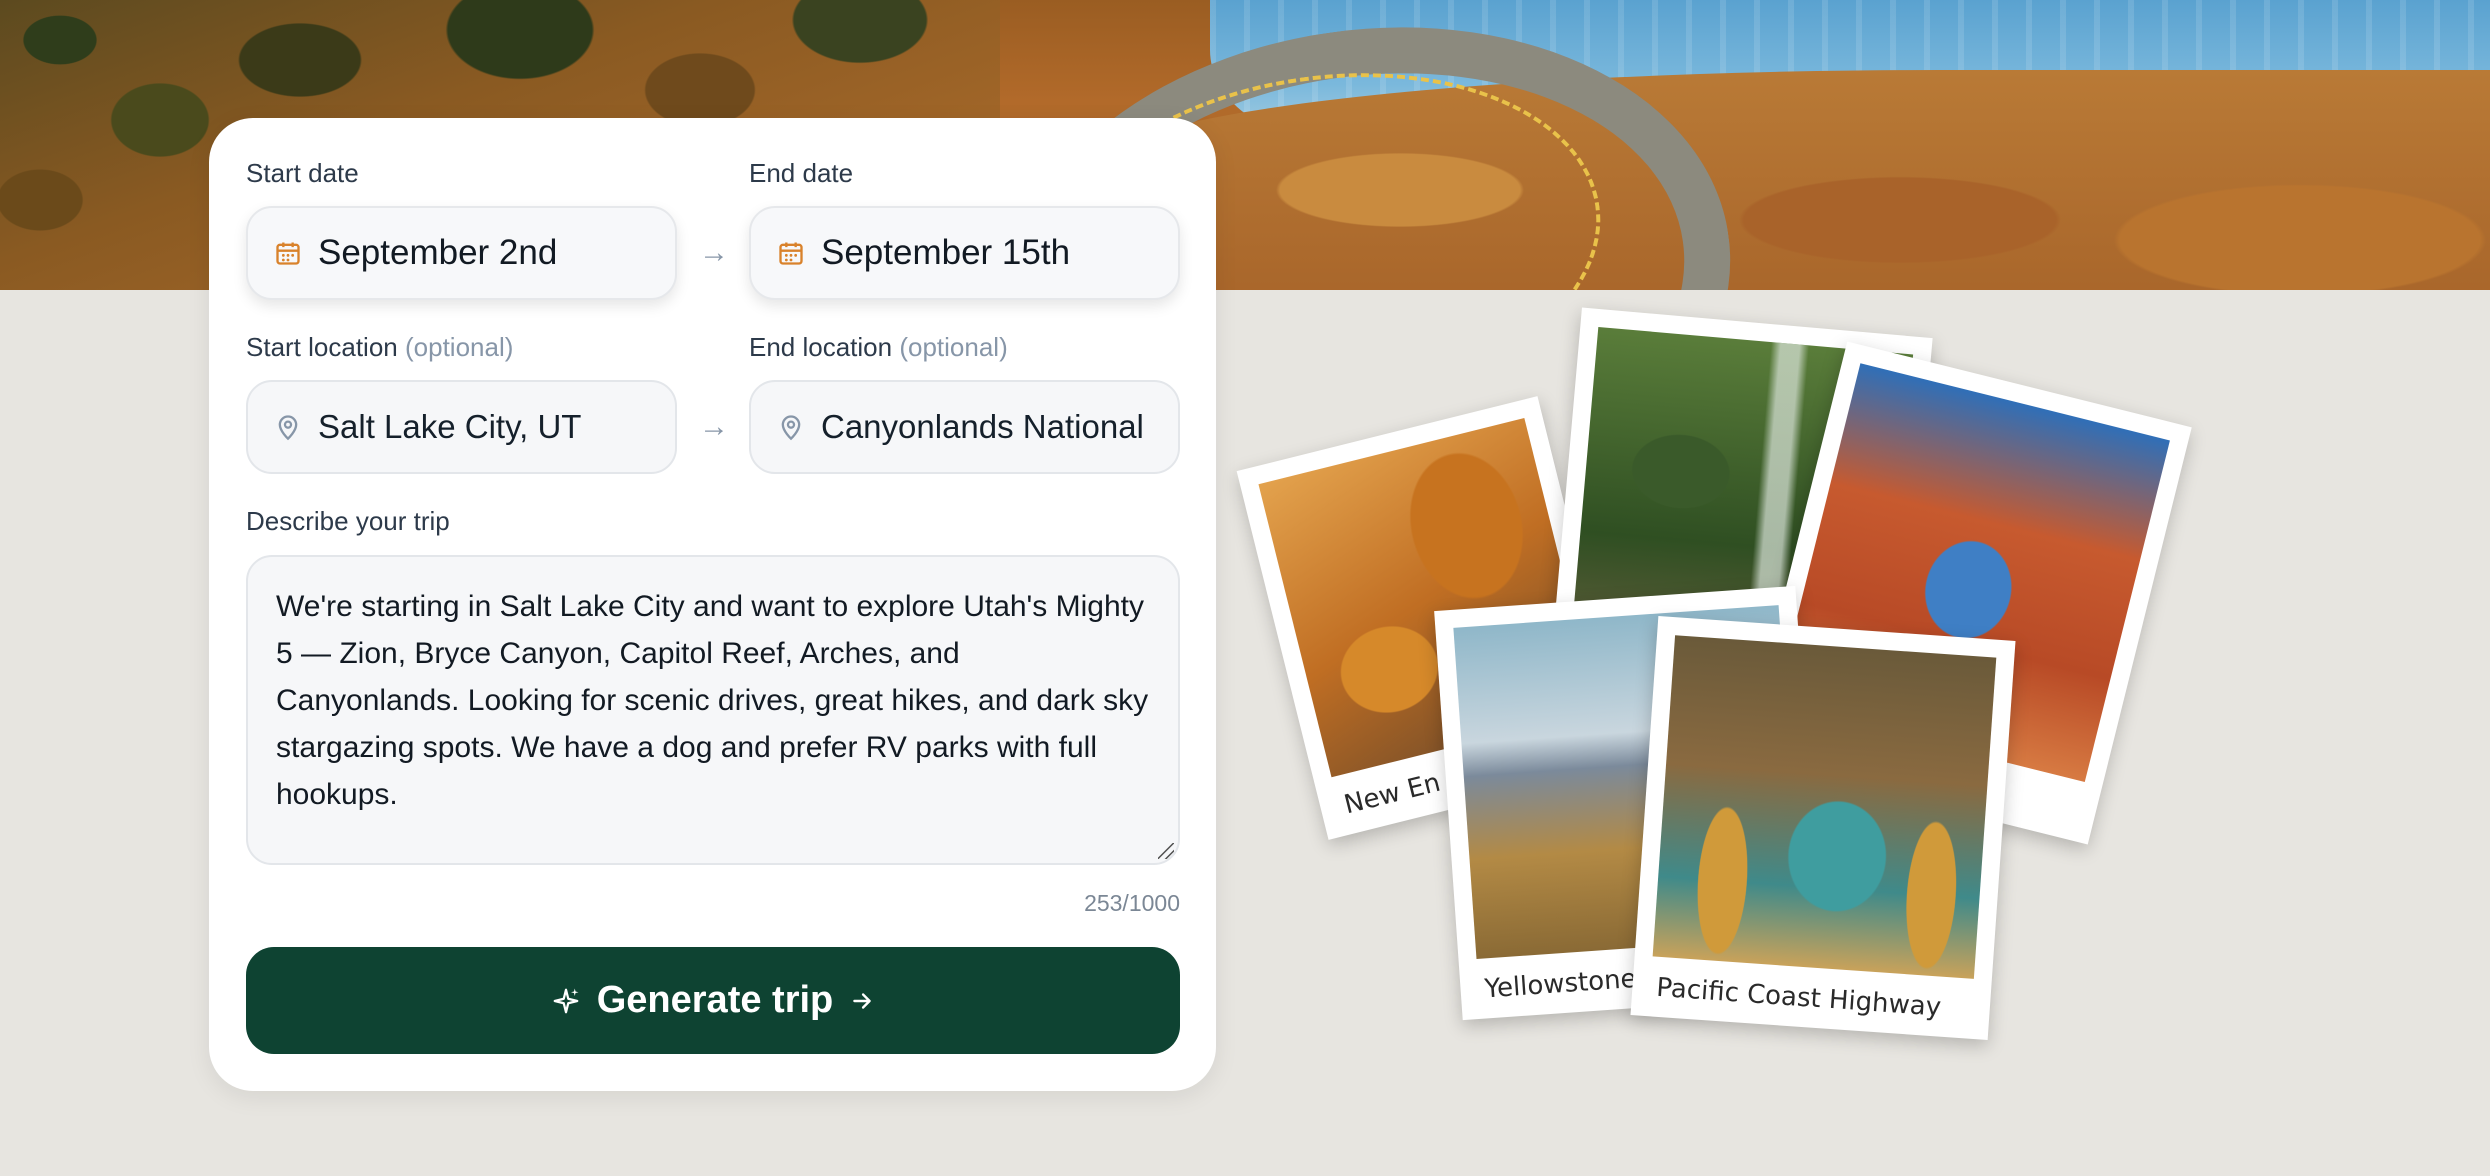  I want to click on description-label: Describe your trip, so click(348, 521).